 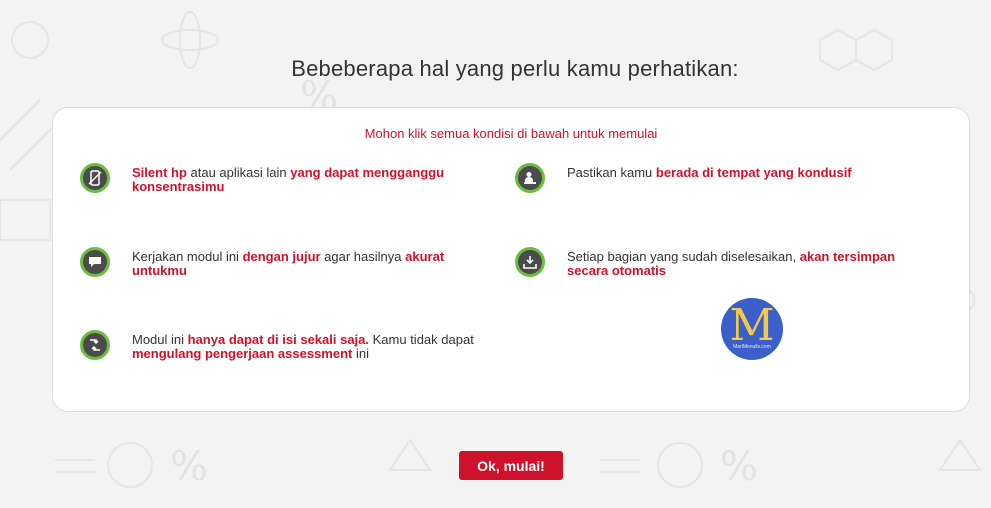 I want to click on plain-text: agar hasilnya, so click(x=363, y=256).